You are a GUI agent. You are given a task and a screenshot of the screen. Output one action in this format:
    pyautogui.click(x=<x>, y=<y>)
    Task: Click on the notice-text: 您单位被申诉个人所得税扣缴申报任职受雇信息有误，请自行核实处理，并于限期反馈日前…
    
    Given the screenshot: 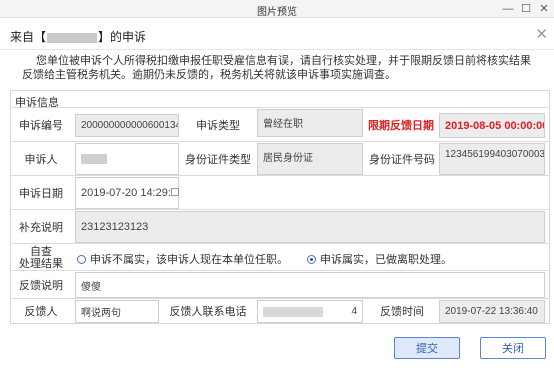 What is the action you would take?
    pyautogui.click(x=279, y=68)
    